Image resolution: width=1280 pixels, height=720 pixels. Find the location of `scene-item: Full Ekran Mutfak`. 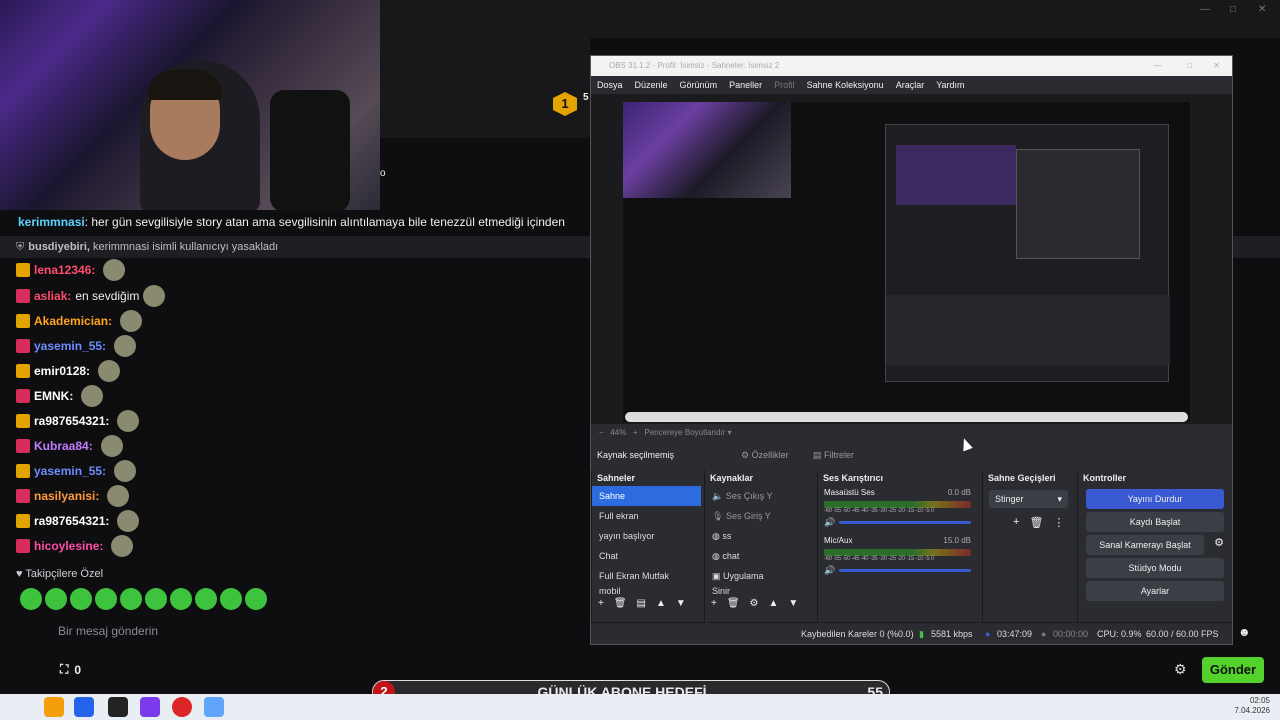

scene-item: Full Ekran Mutfak is located at coordinates (646, 576).